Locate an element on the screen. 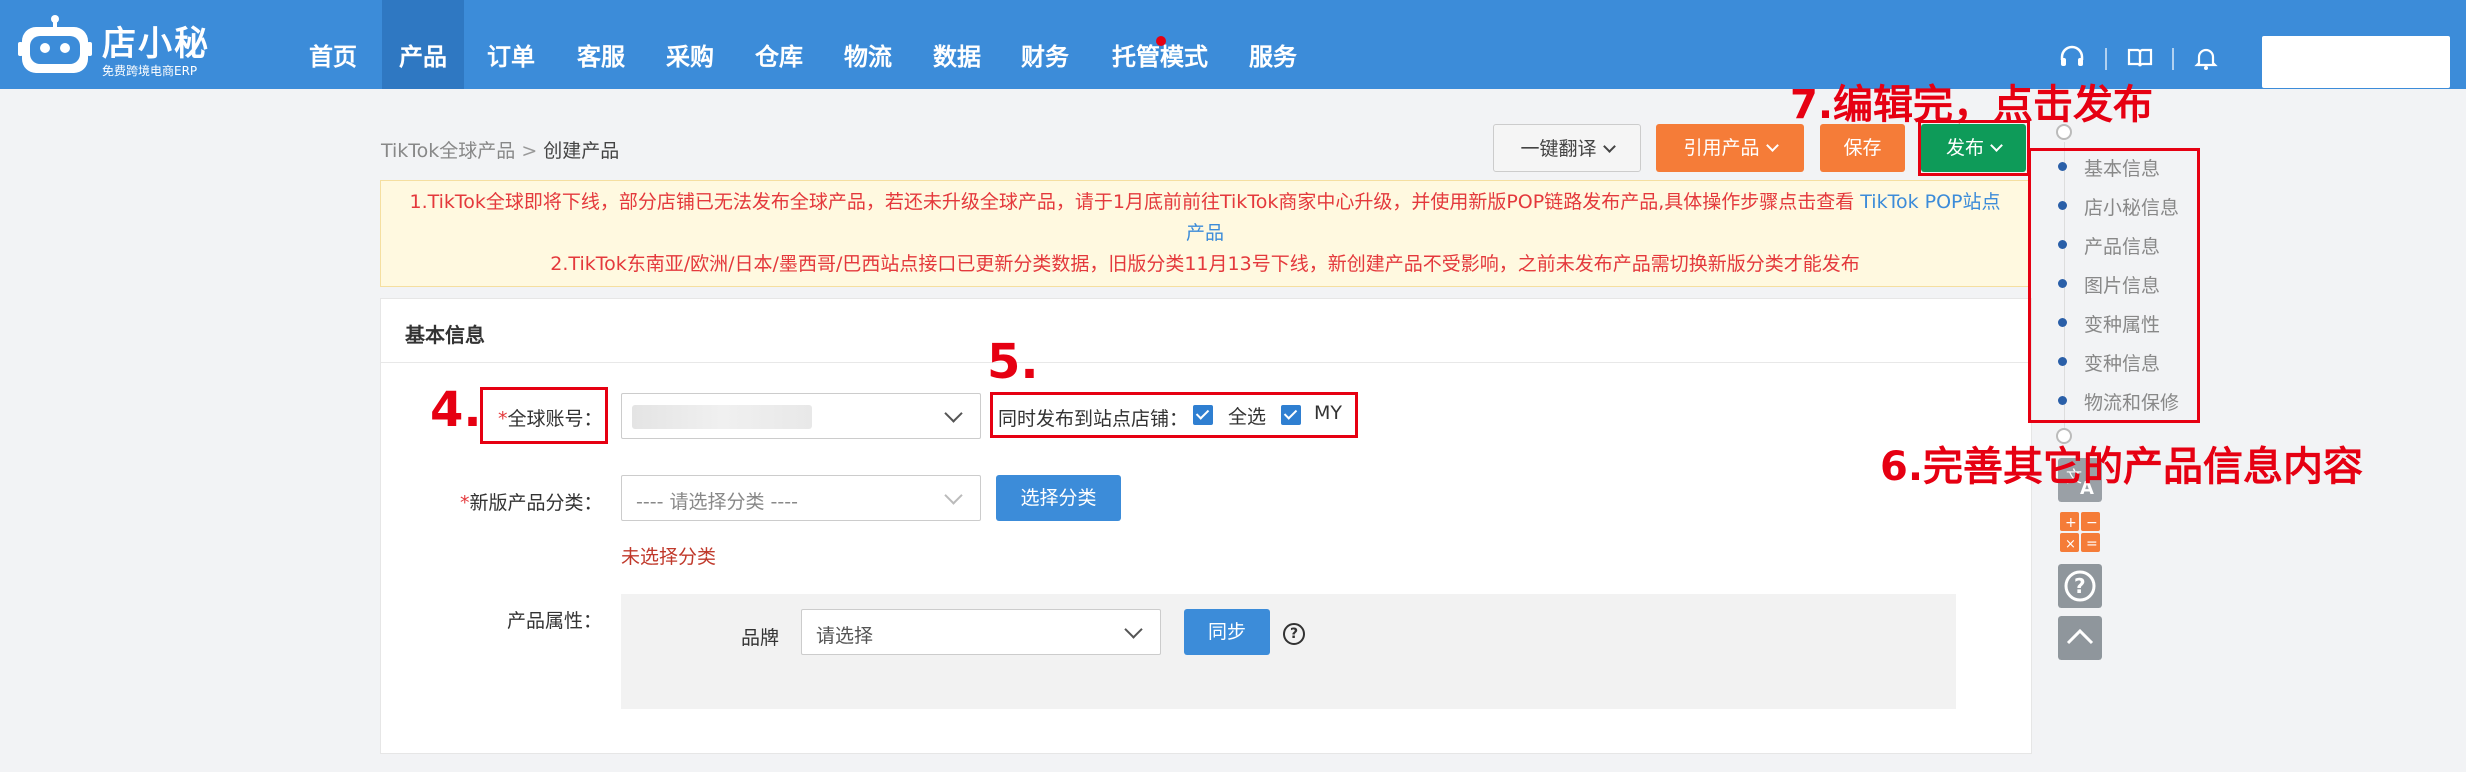  nav-item-warehouse: 仓库 is located at coordinates (779, 44).